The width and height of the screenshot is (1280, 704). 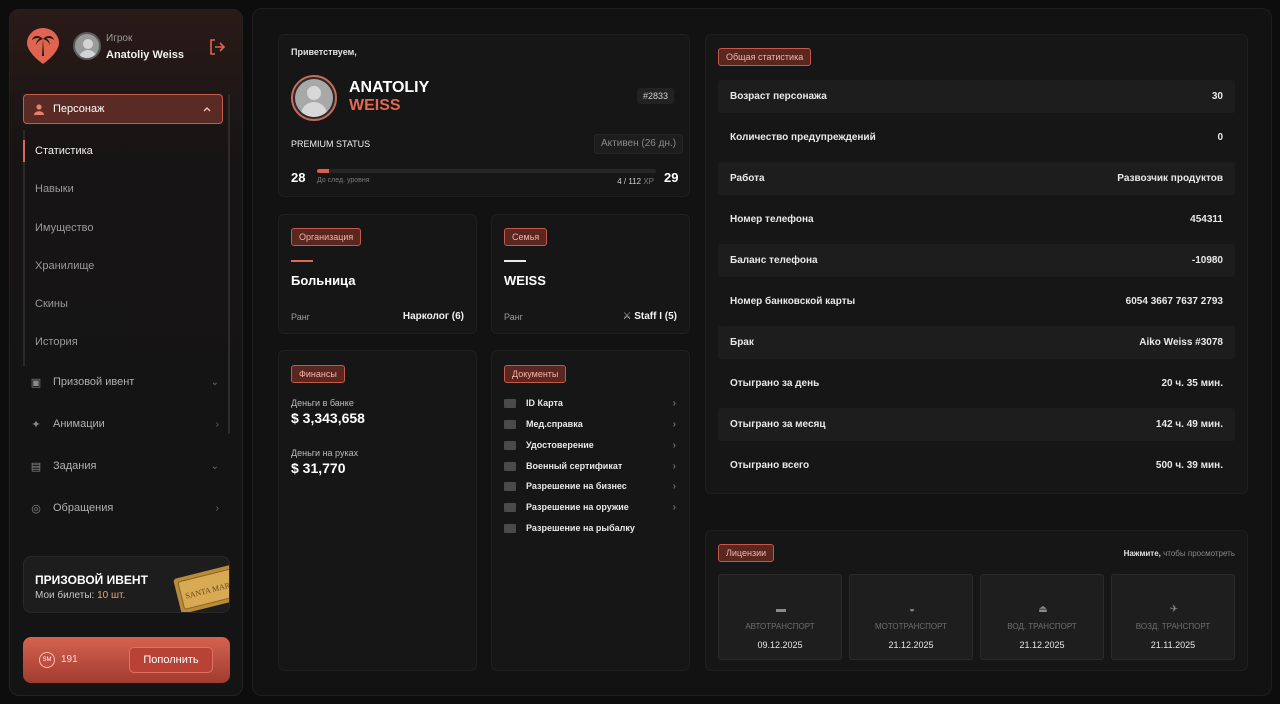 What do you see at coordinates (123, 424) in the screenshot?
I see `nav-animations: ✦ Анимации ›` at bounding box center [123, 424].